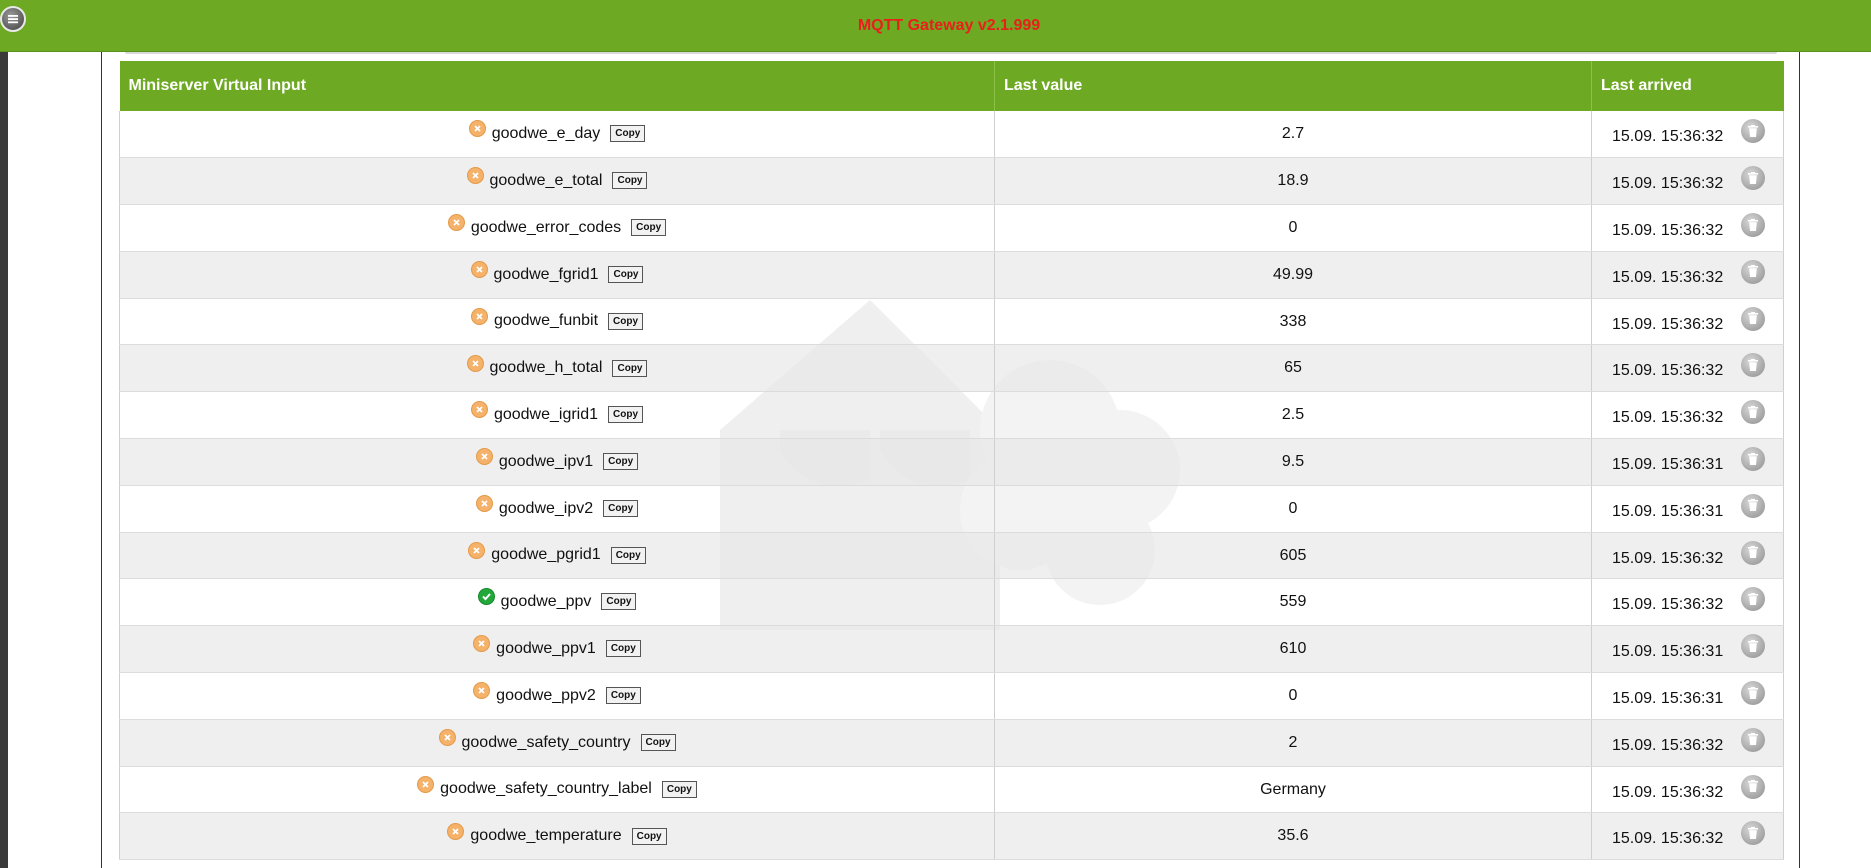  Describe the element at coordinates (546, 461) in the screenshot. I see `input-name: goodwe_ipv1` at that location.